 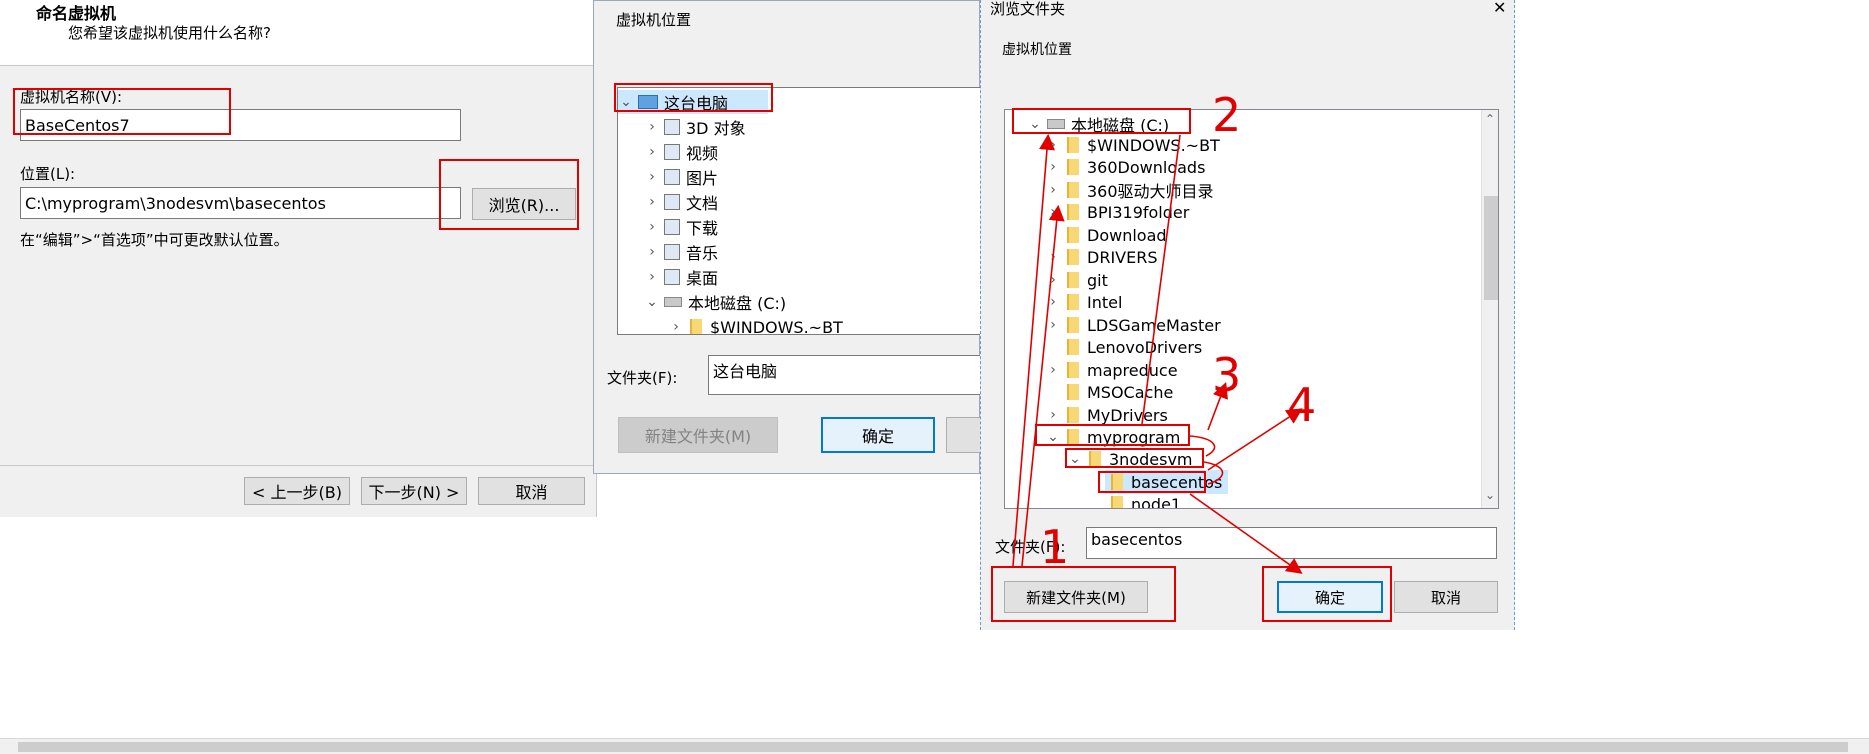 I want to click on dialog2-folder-input: basecentos, so click(x=1291, y=543).